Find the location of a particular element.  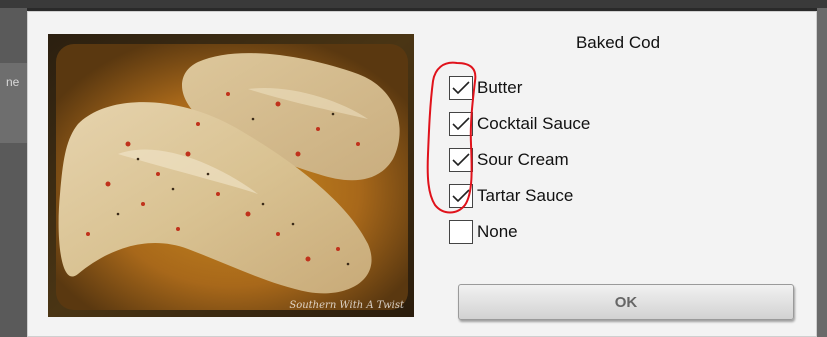

option-sour-cream: Sour Cream is located at coordinates (519, 160).